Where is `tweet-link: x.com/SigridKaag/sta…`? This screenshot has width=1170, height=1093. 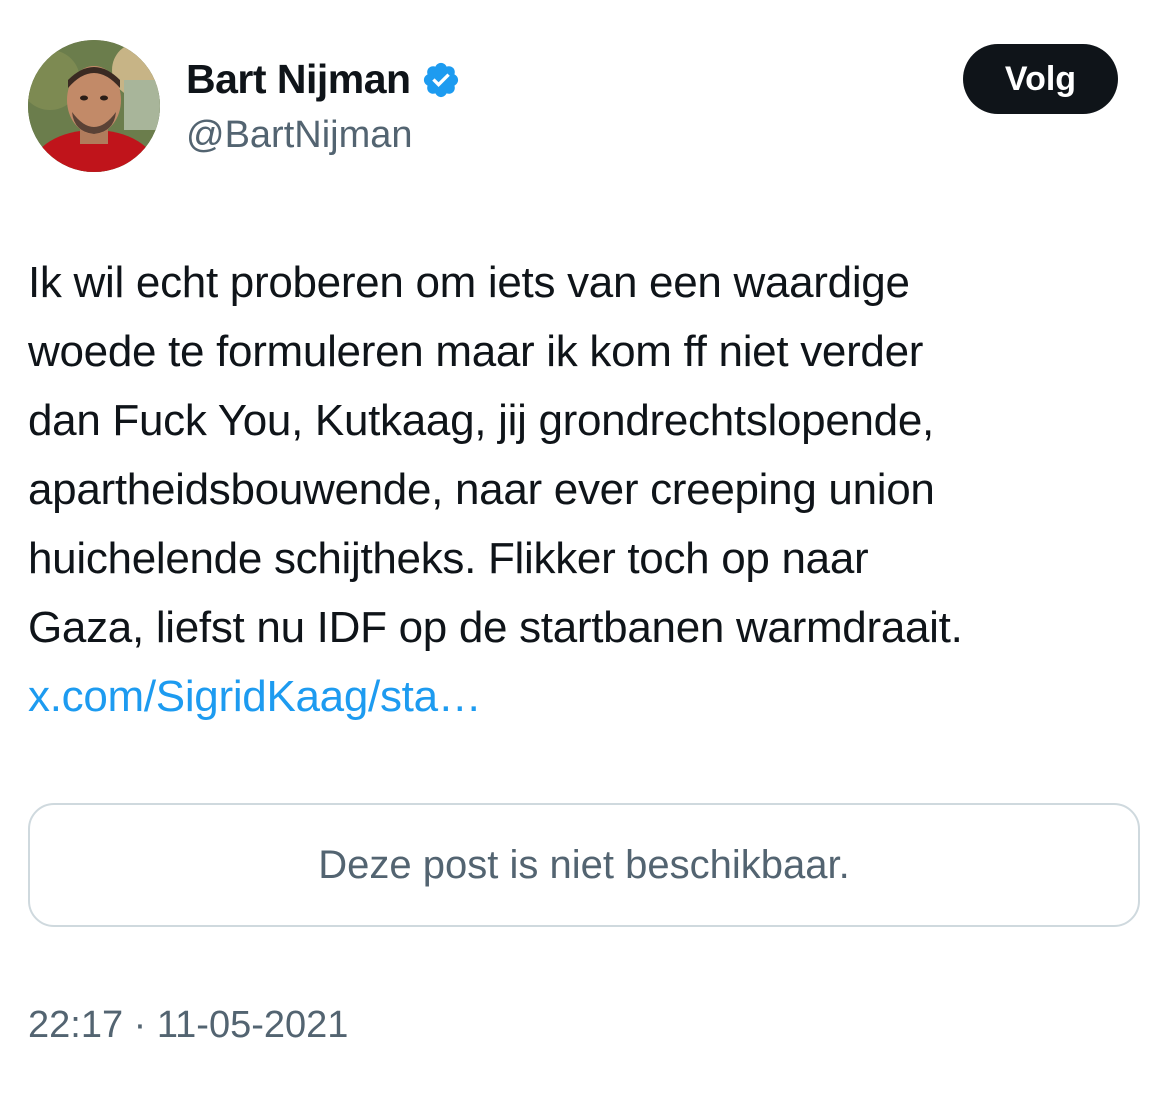 tweet-link: x.com/SigridKaag/sta… is located at coordinates (585, 696).